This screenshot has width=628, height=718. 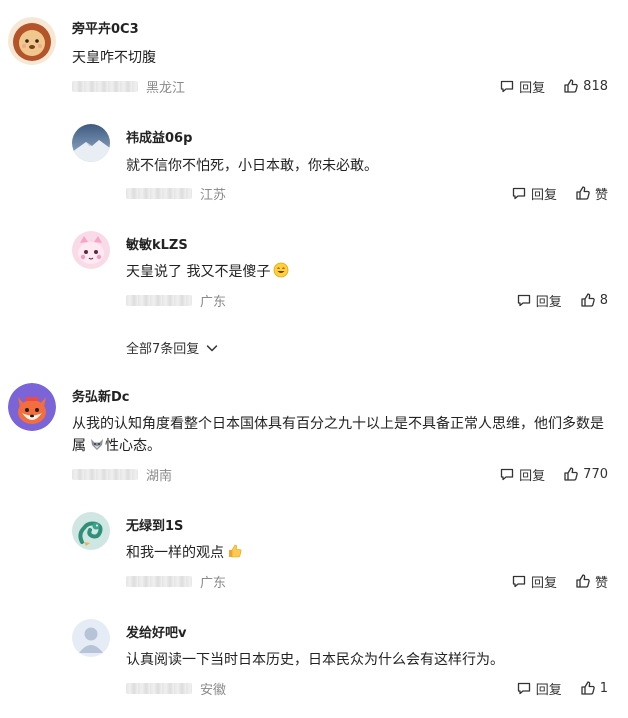 I want to click on like-count: 1, so click(x=603, y=688).